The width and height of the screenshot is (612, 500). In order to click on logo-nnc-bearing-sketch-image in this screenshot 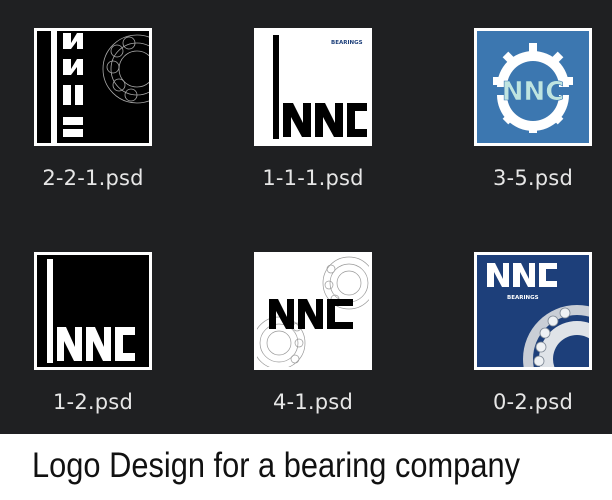, I will do `click(313, 311)`.